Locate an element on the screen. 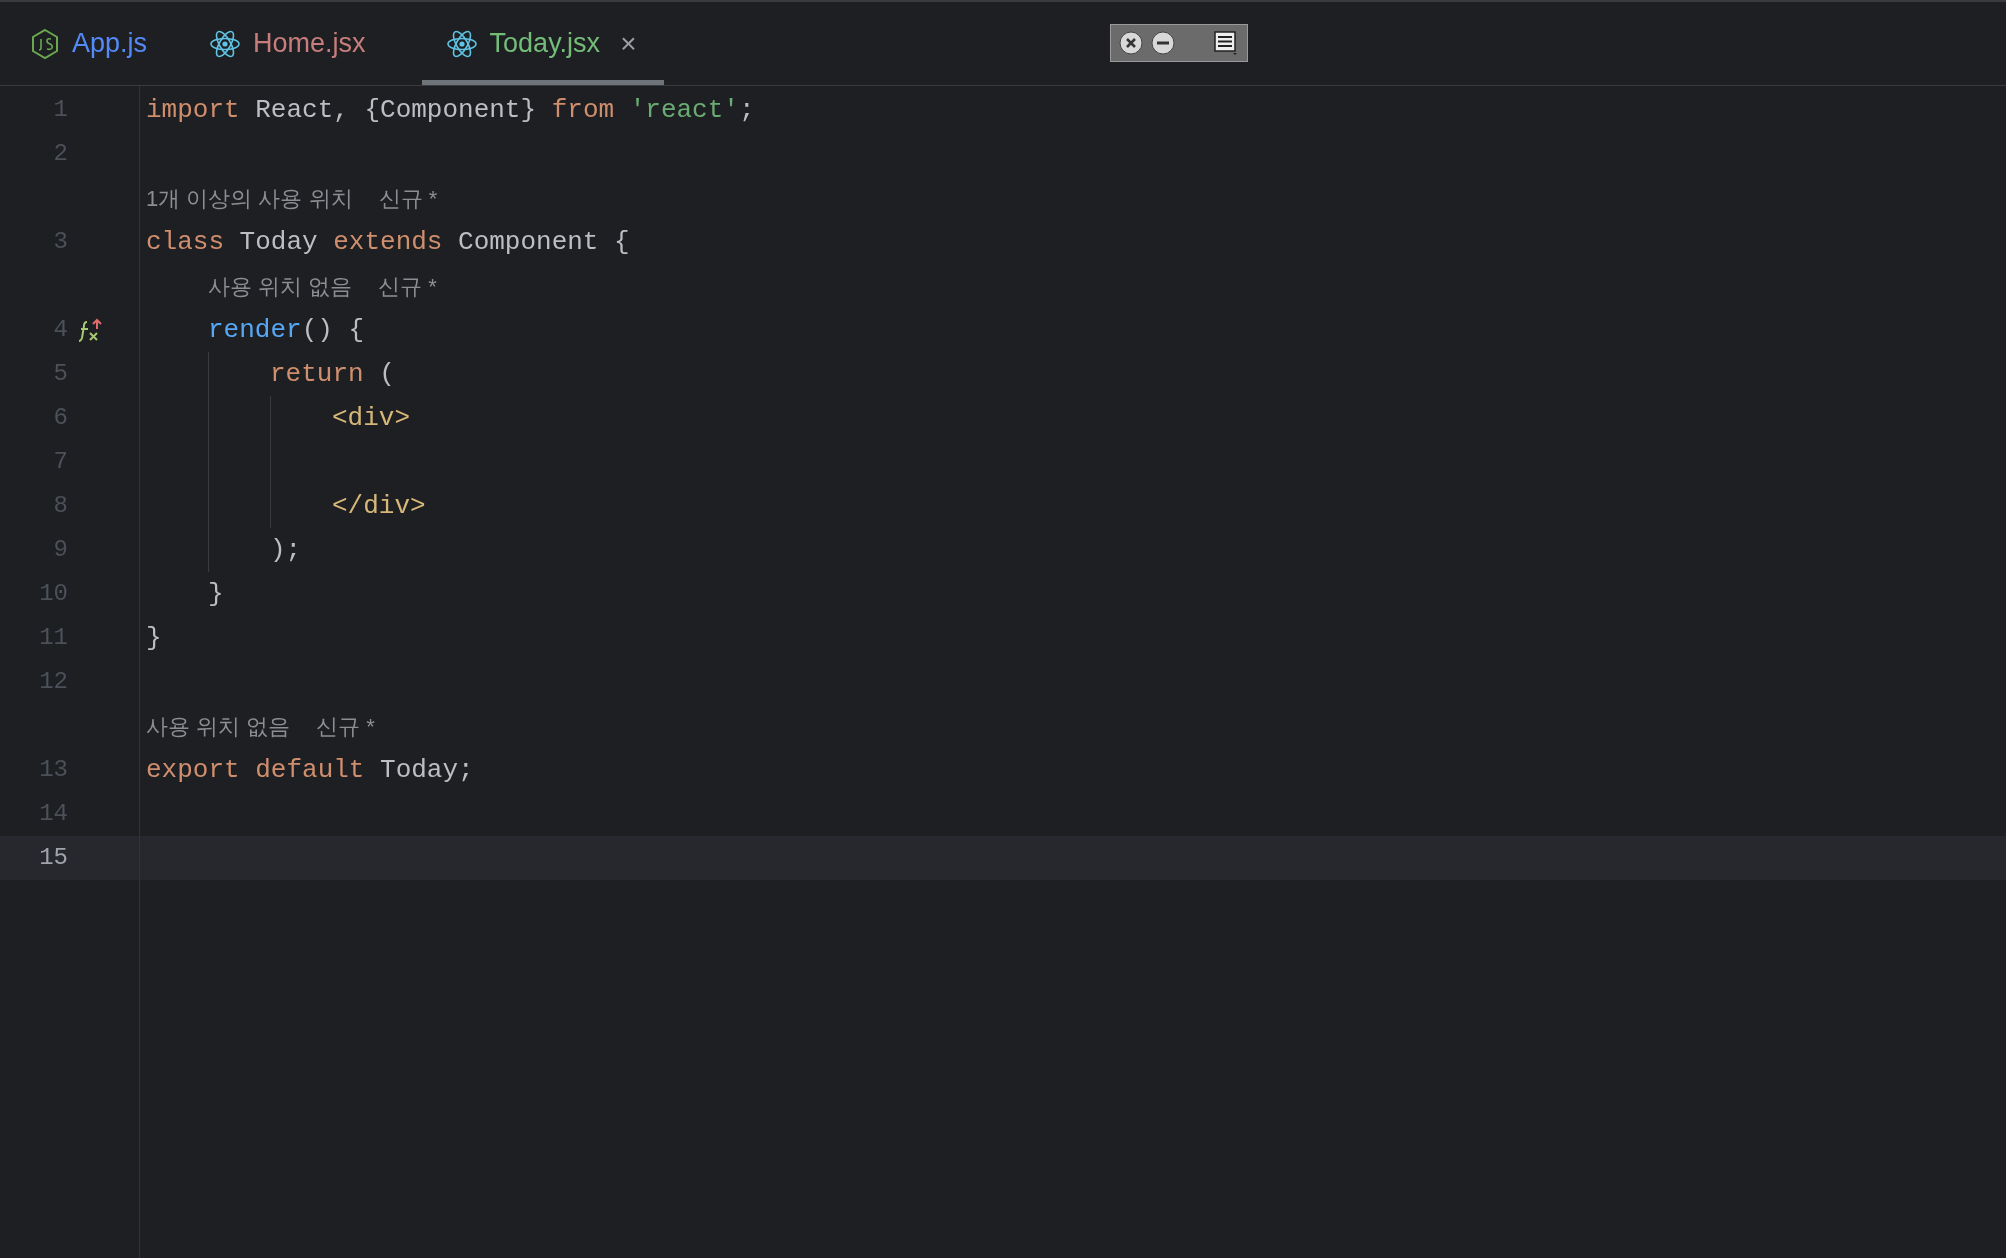 Image resolution: width=2006 pixels, height=1258 pixels. code-line: class Today extends Component { is located at coordinates (388, 242).